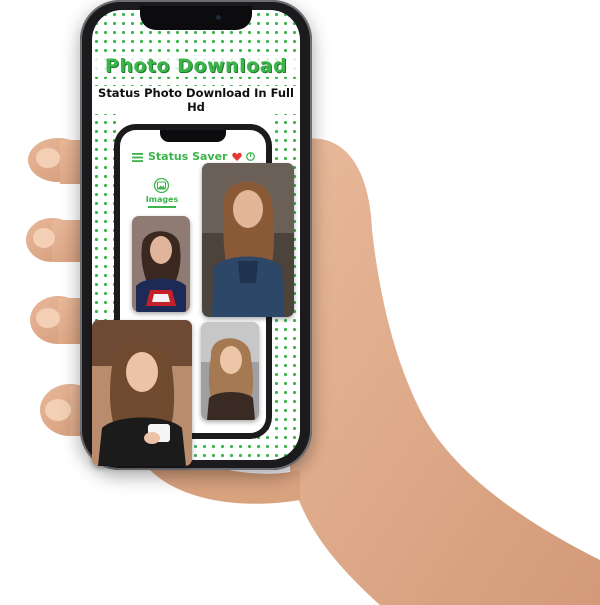 The height and width of the screenshot is (605, 600). What do you see at coordinates (218, 17) in the screenshot?
I see `front-camera` at bounding box center [218, 17].